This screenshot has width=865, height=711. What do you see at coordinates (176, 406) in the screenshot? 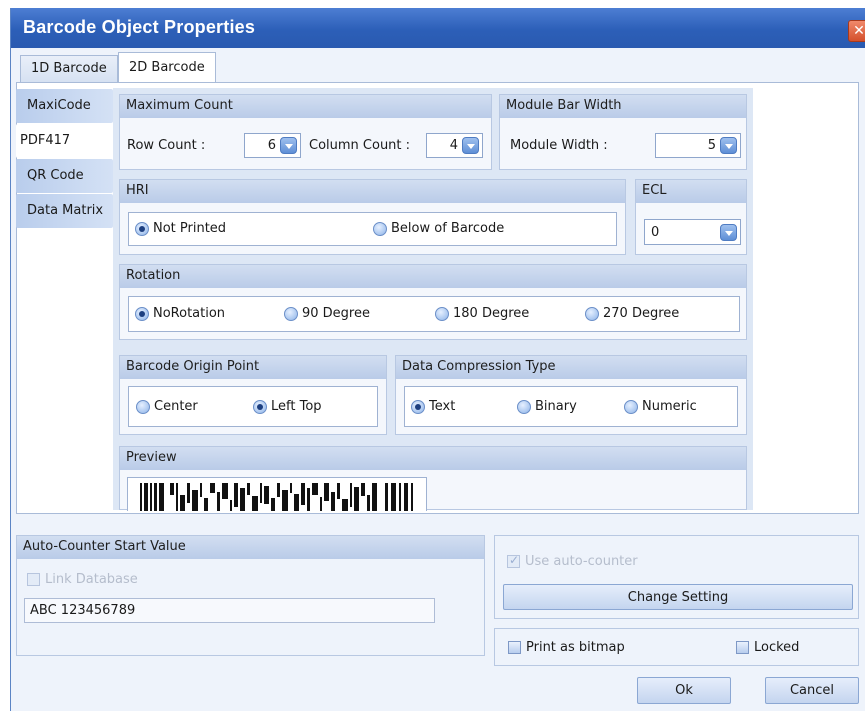
I see `radio-label: Center` at bounding box center [176, 406].